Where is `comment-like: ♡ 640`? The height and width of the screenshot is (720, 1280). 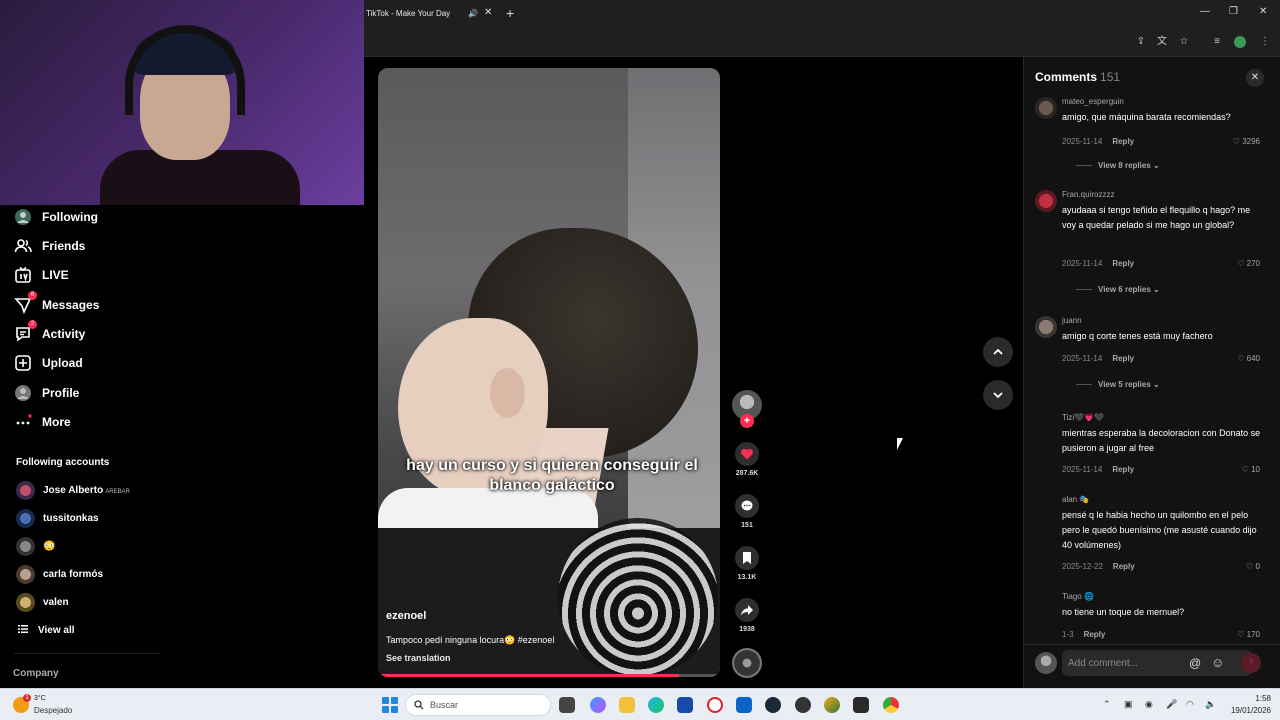
comment-like: ♡ 640 is located at coordinates (1248, 358).